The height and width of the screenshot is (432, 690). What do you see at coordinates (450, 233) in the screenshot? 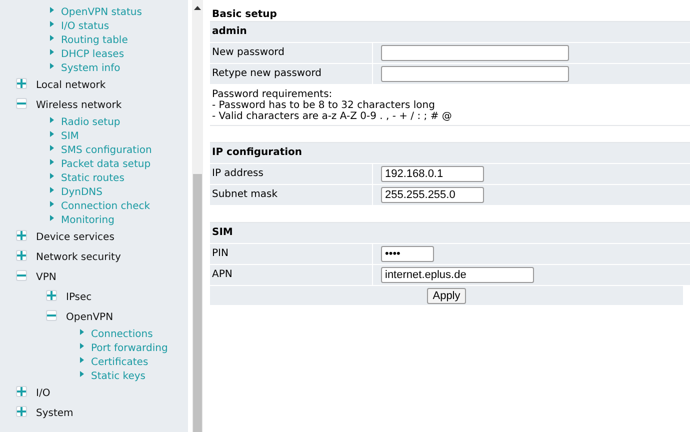
I see `section-heading: SIM` at bounding box center [450, 233].